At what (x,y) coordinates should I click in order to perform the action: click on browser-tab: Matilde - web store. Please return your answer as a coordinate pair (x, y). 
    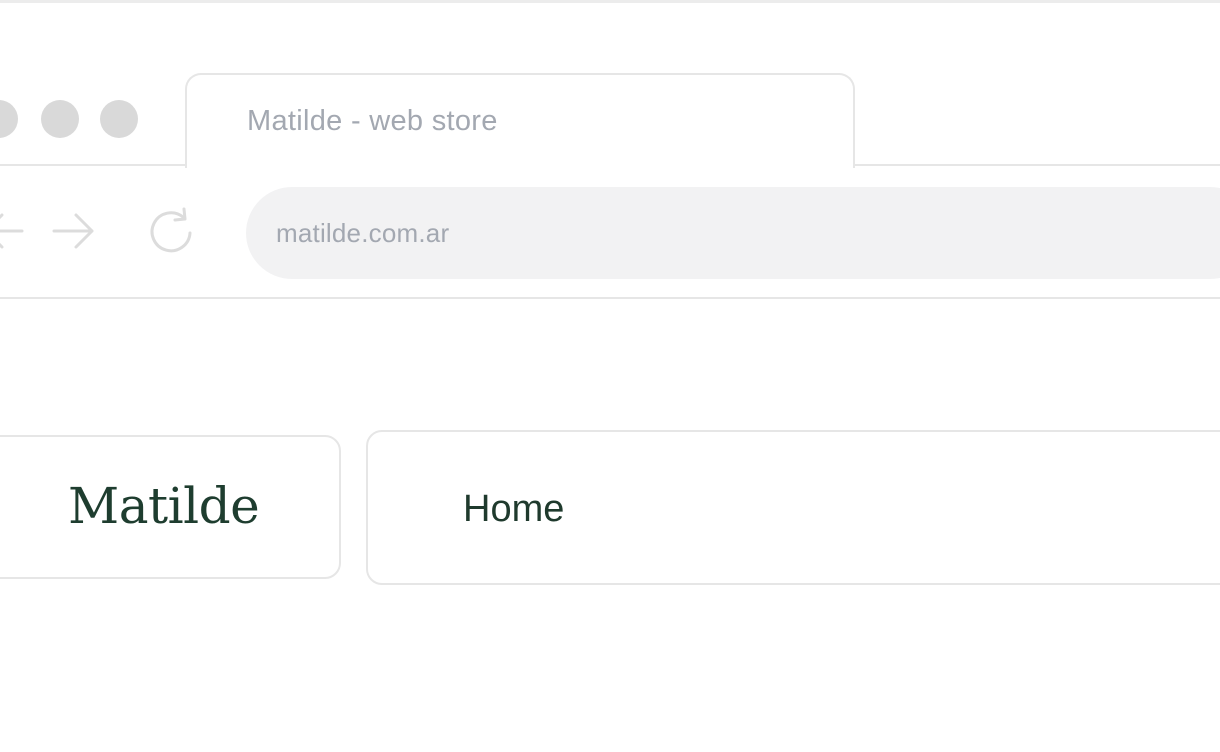
    Looking at the image, I should click on (520, 120).